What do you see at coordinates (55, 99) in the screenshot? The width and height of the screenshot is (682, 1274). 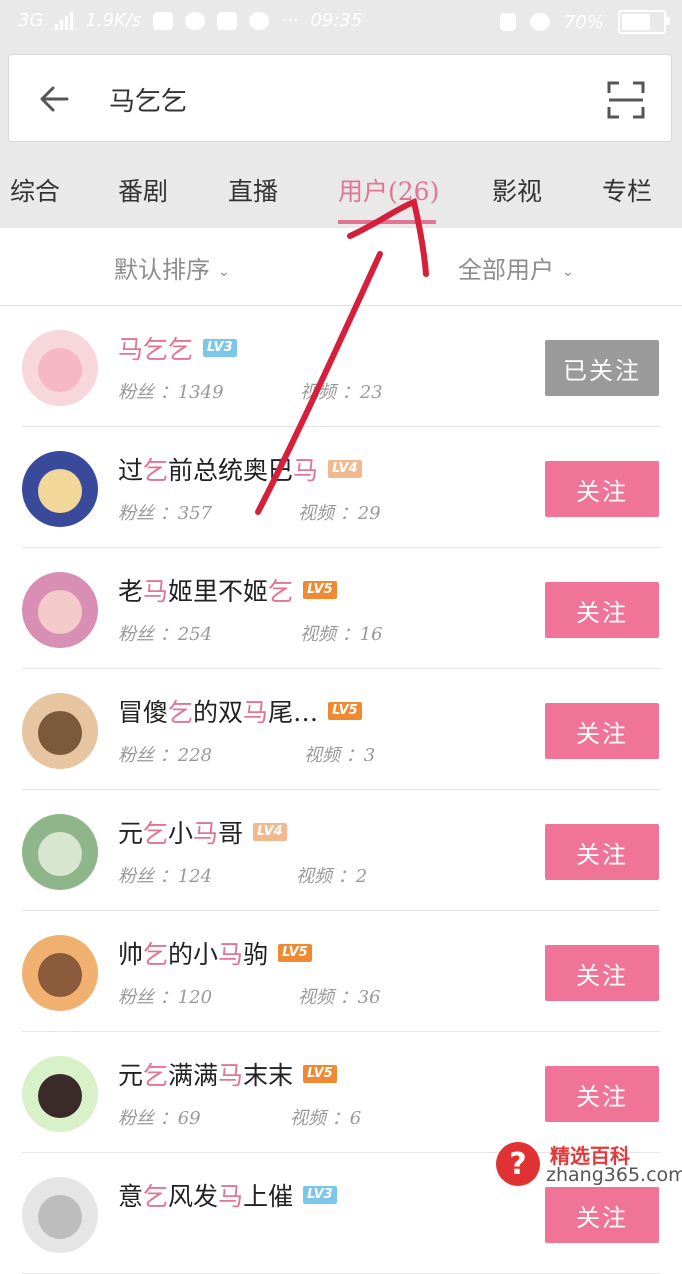 I see `back-arrow-icon` at bounding box center [55, 99].